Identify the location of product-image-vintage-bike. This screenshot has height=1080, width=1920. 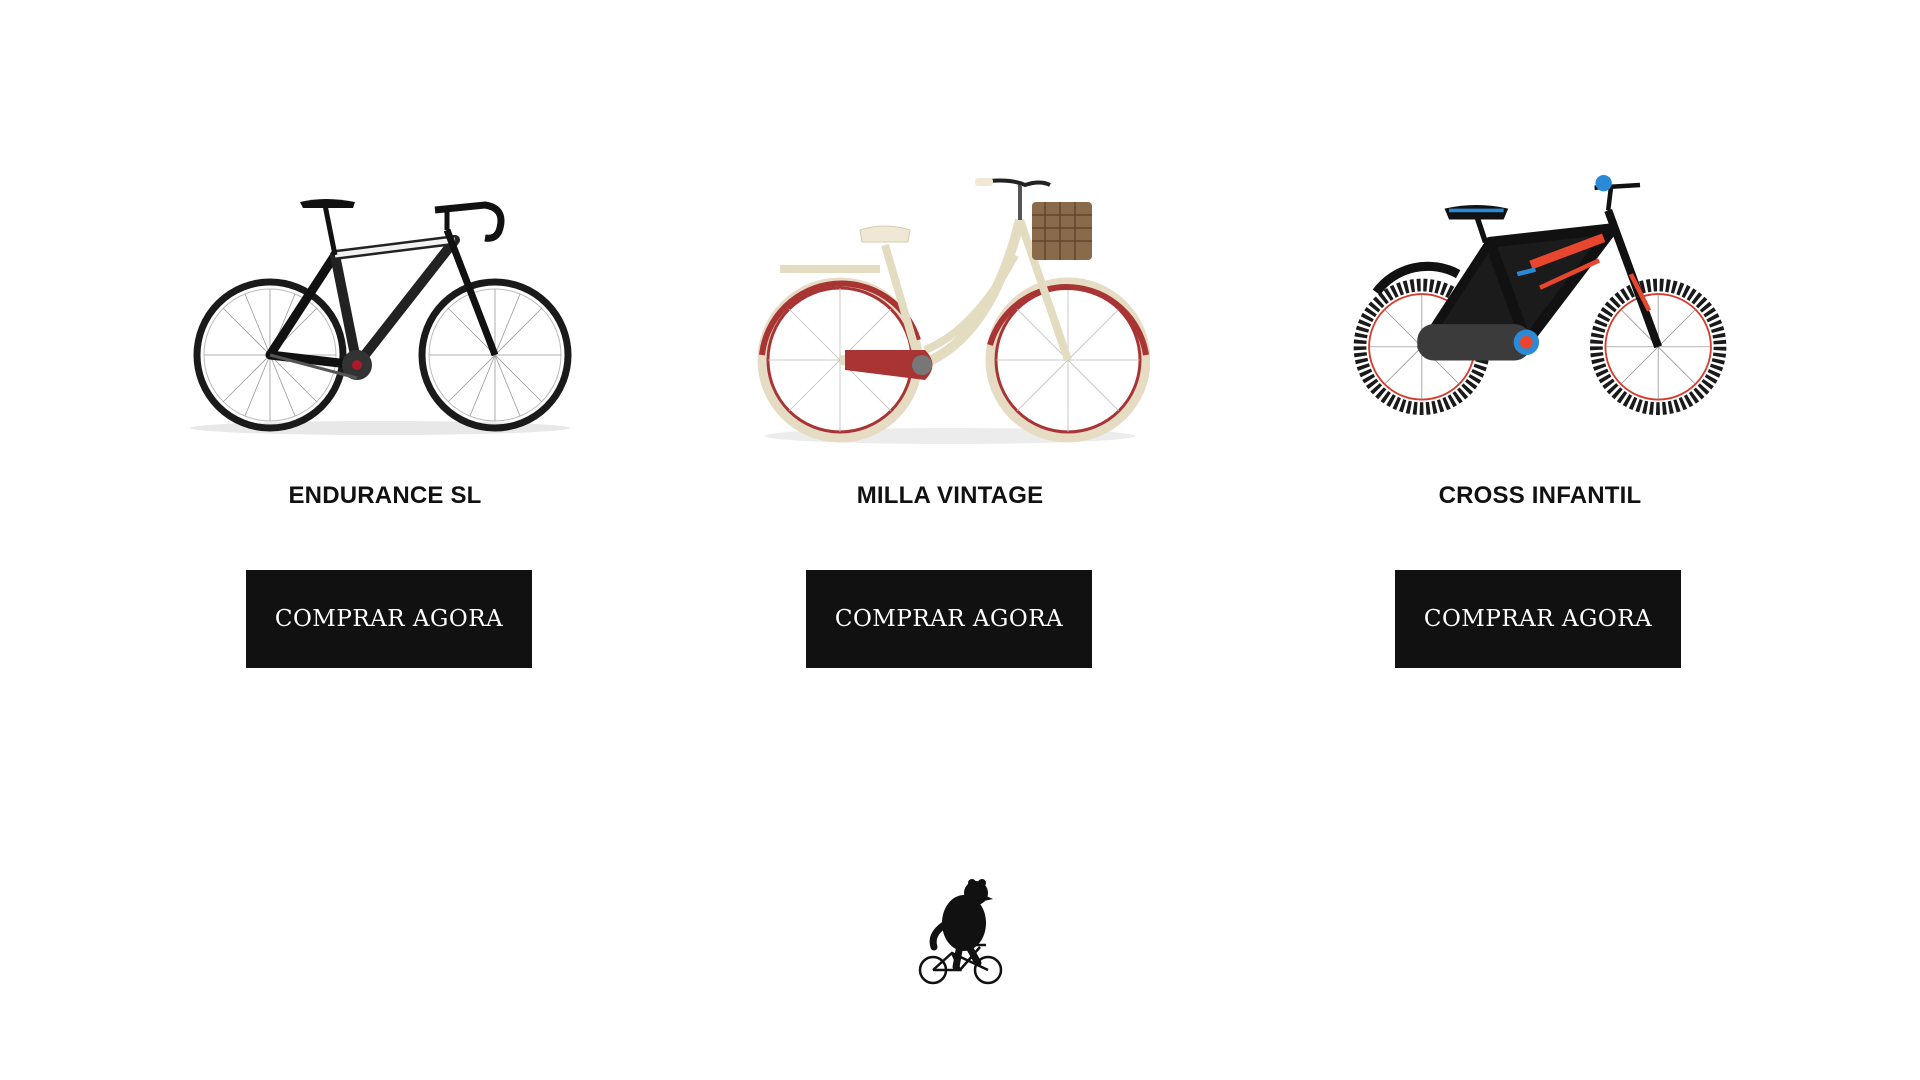
(950, 315).